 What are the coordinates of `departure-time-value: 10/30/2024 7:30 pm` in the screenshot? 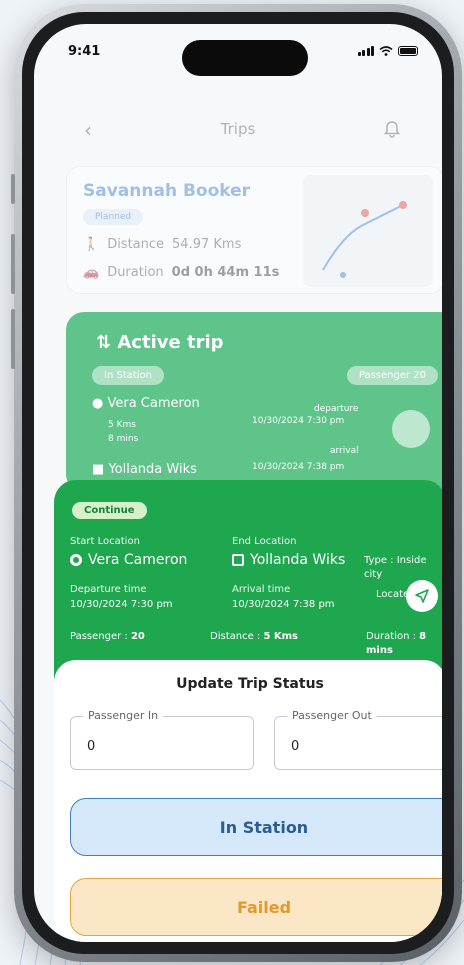 It's located at (121, 604).